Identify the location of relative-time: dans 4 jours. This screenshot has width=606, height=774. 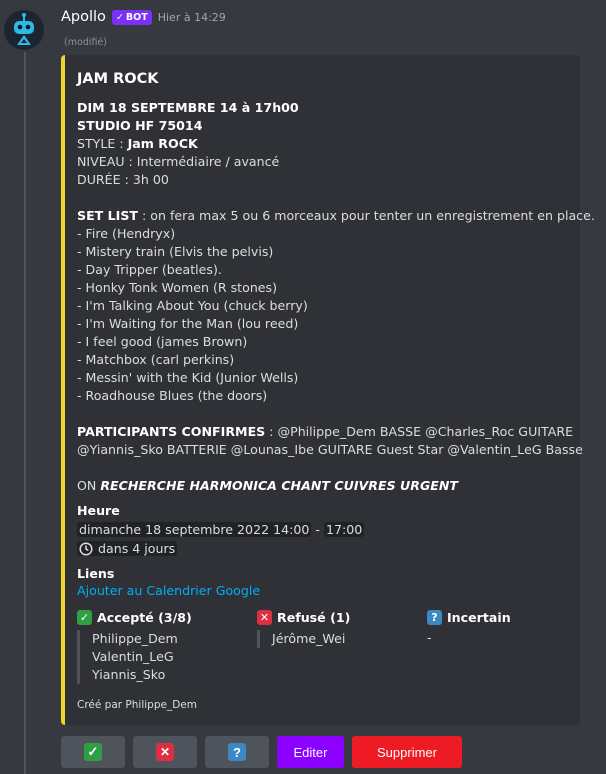
(127, 548).